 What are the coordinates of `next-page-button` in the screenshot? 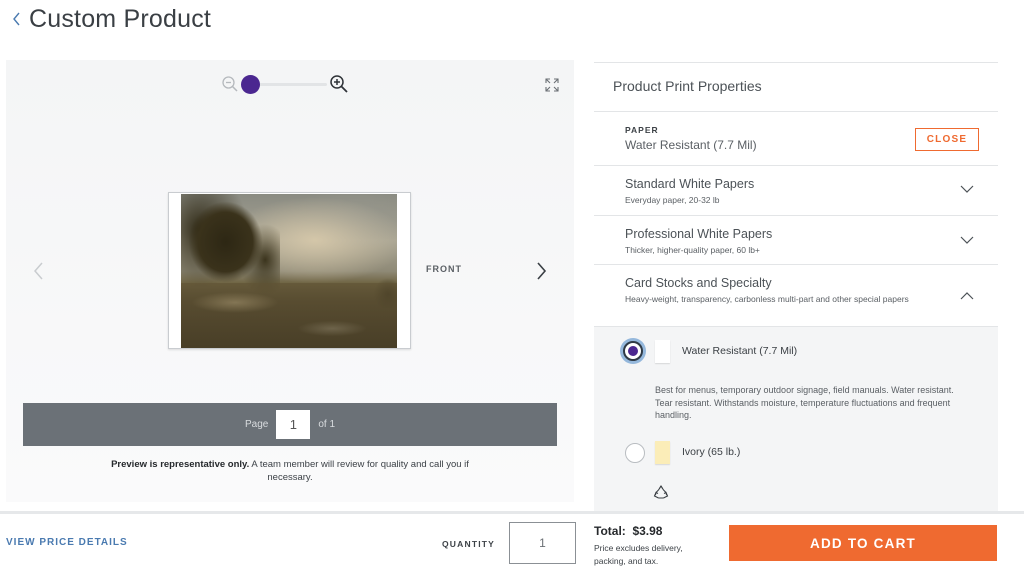 It's located at (542, 271).